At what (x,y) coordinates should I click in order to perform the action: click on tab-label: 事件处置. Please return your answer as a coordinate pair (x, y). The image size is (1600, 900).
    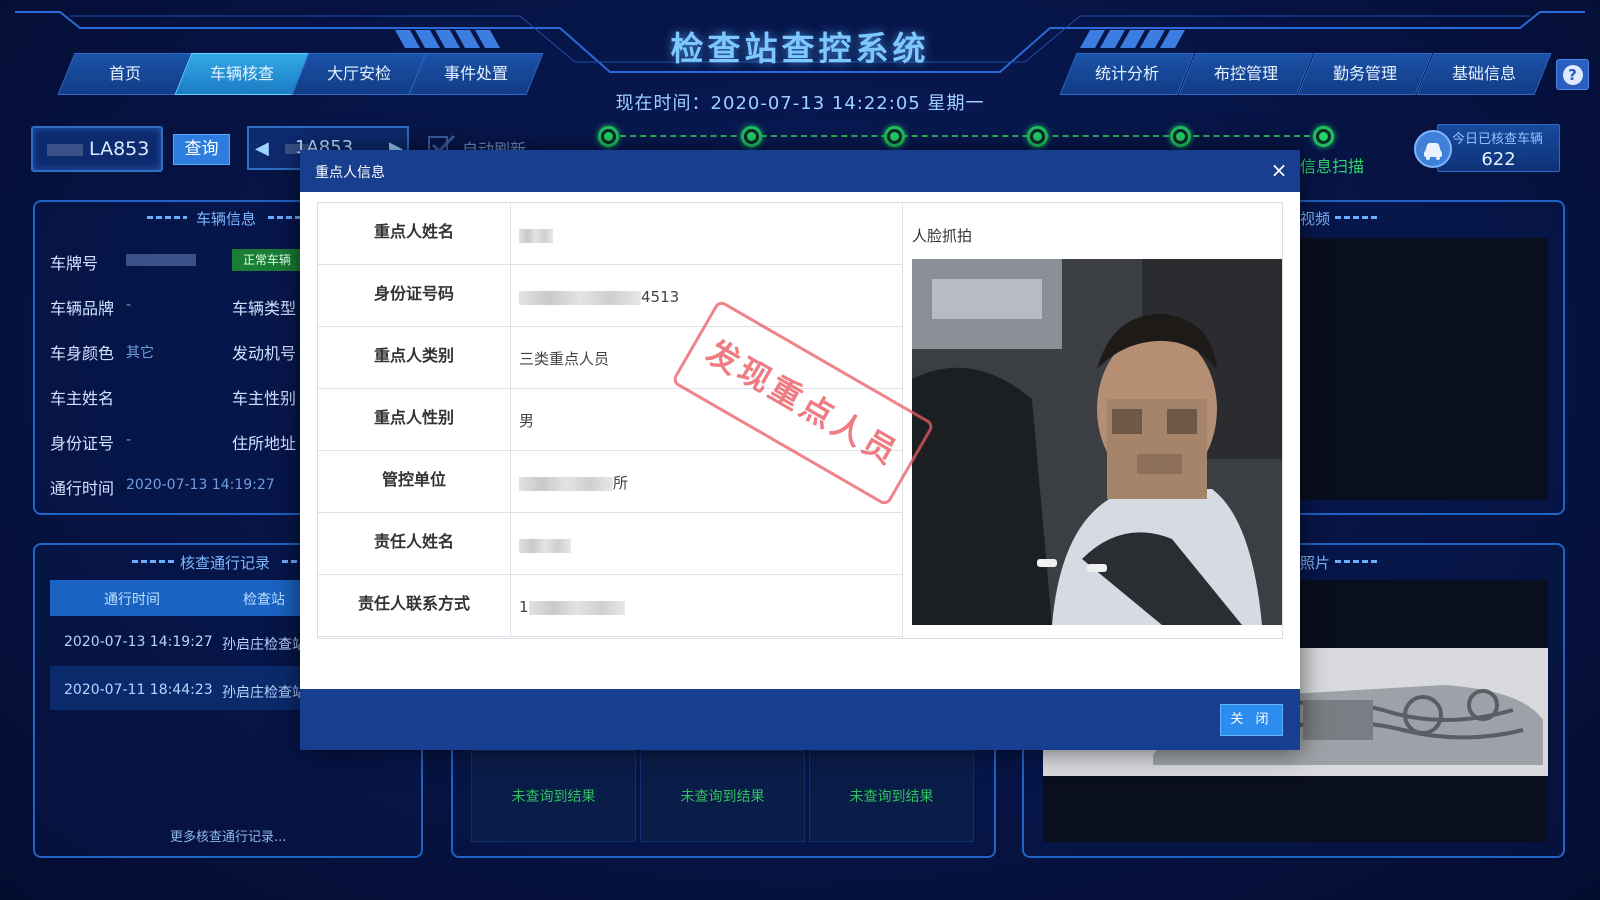
    Looking at the image, I should click on (475, 73).